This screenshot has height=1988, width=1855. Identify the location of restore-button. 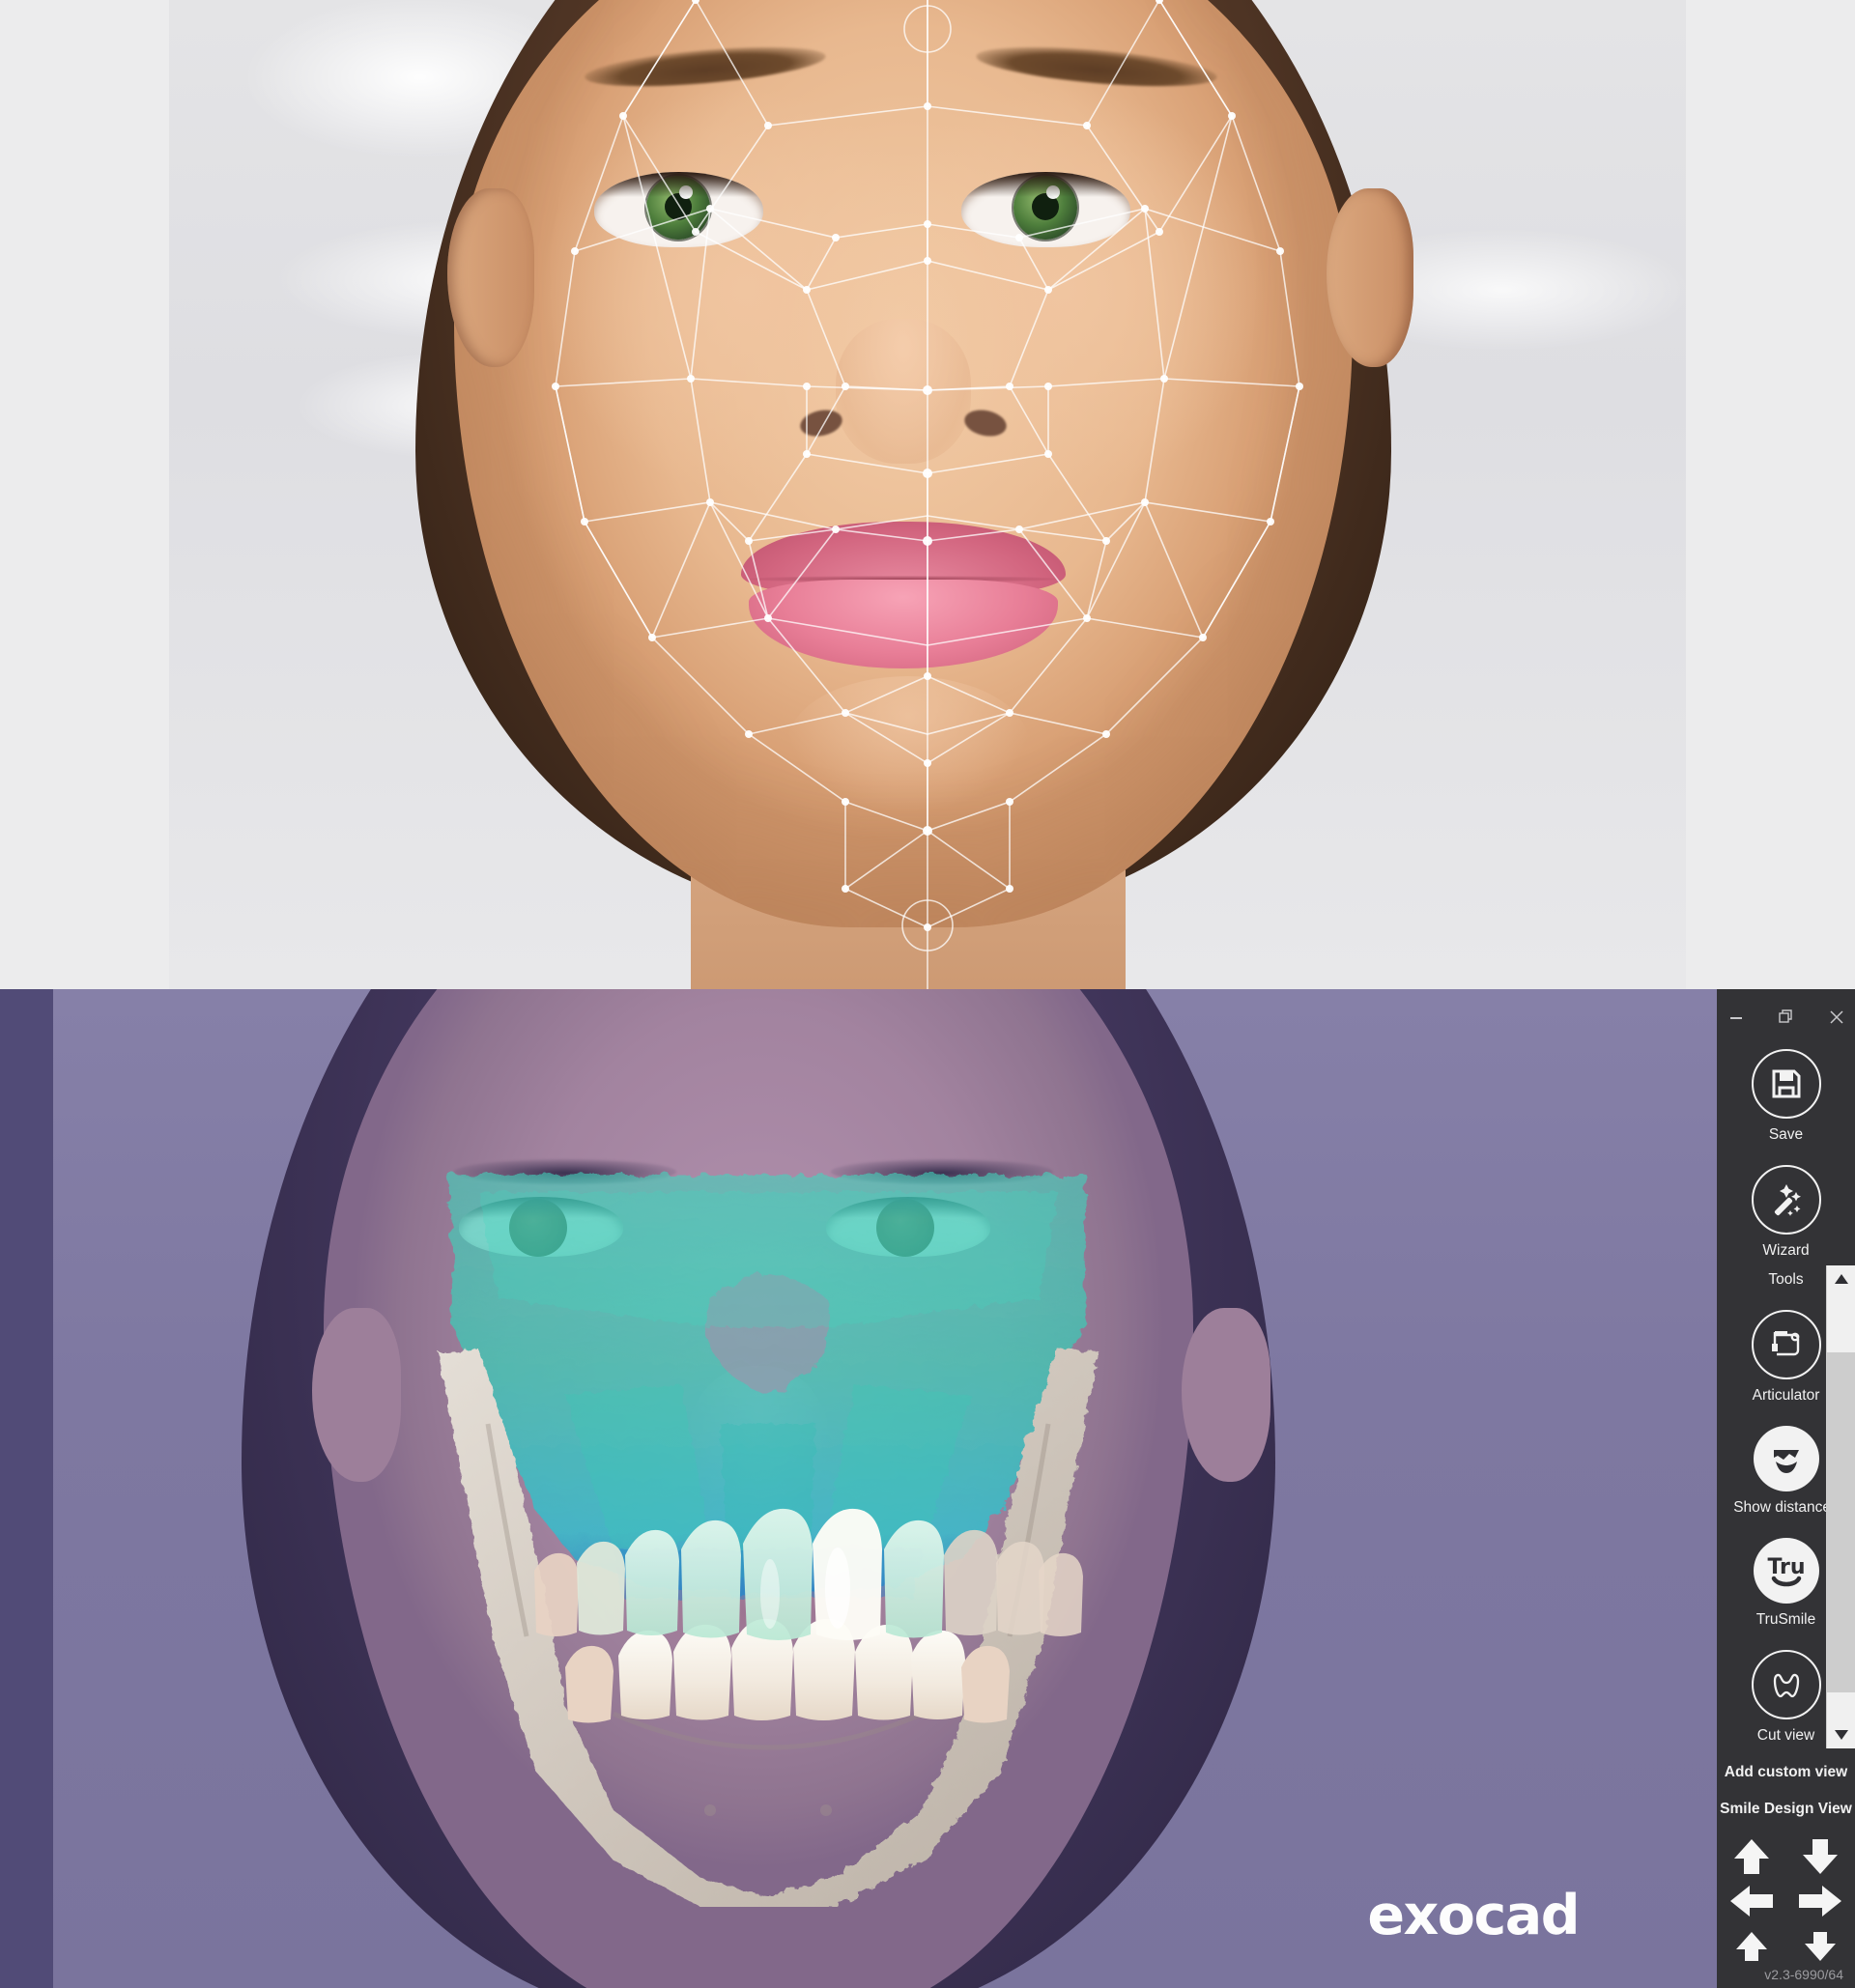
(1787, 1017).